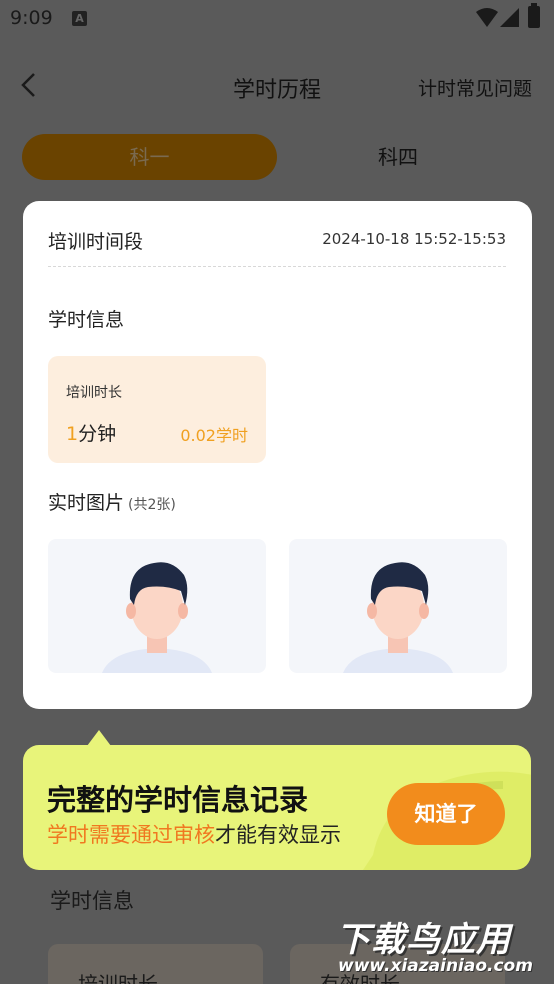 This screenshot has height=984, width=554. Describe the element at coordinates (79, 18) in the screenshot. I see `app-notification-icon: A` at that location.